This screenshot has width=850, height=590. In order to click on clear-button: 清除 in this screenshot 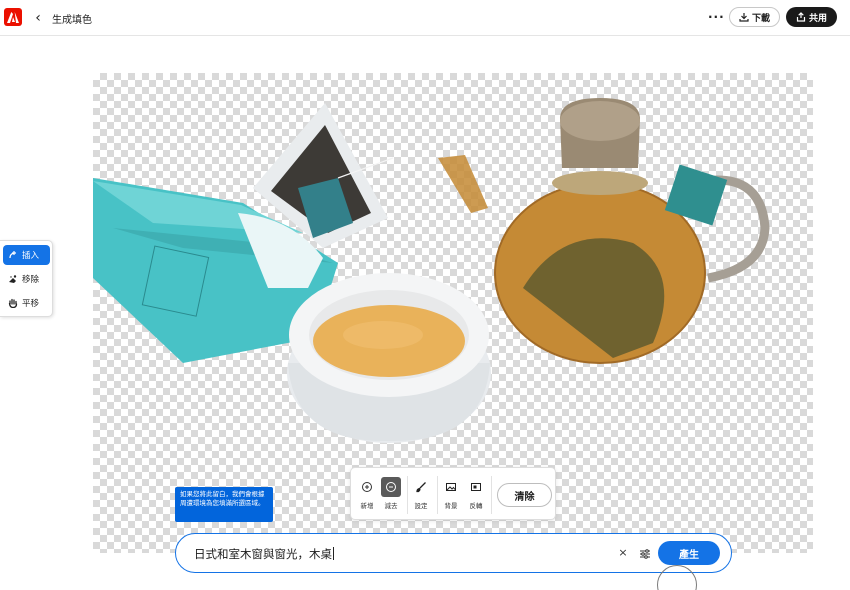, I will do `click(524, 495)`.